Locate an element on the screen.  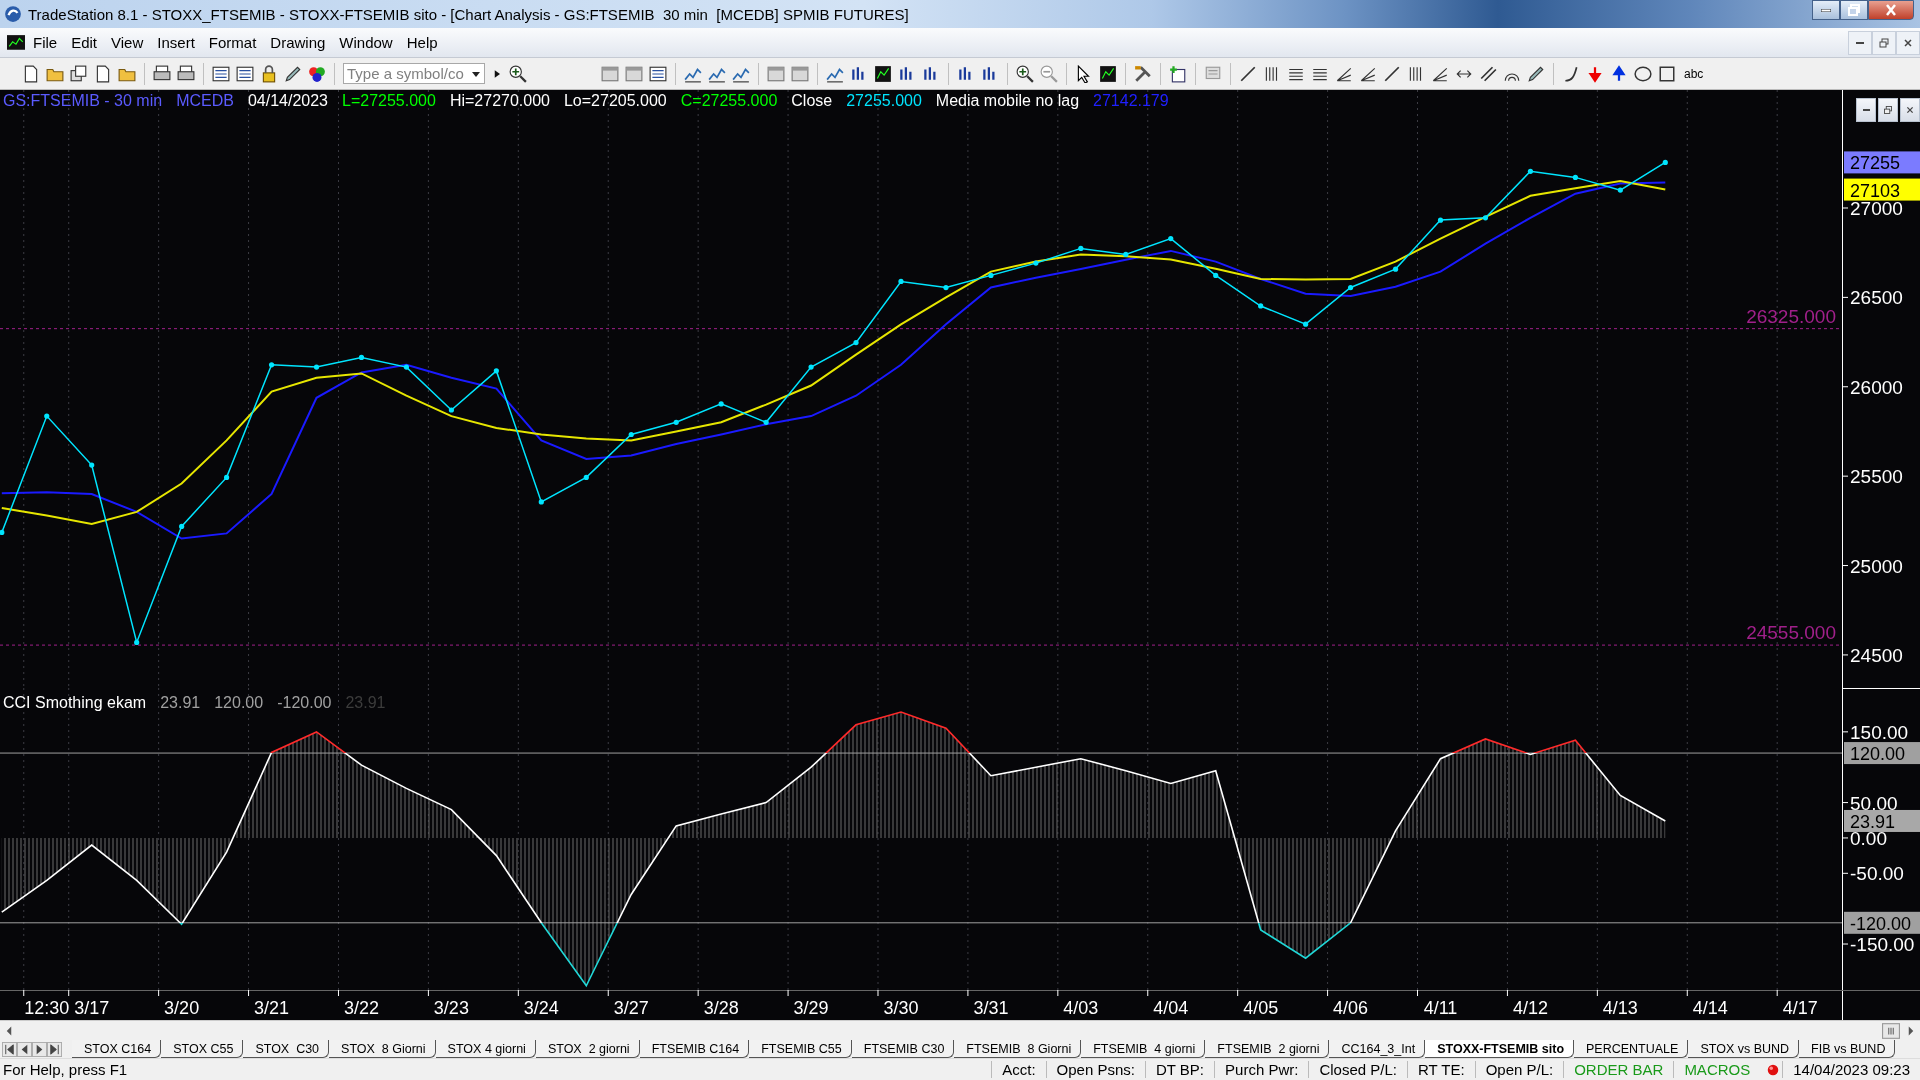
value-badge: -120.00 is located at coordinates (1882, 922).